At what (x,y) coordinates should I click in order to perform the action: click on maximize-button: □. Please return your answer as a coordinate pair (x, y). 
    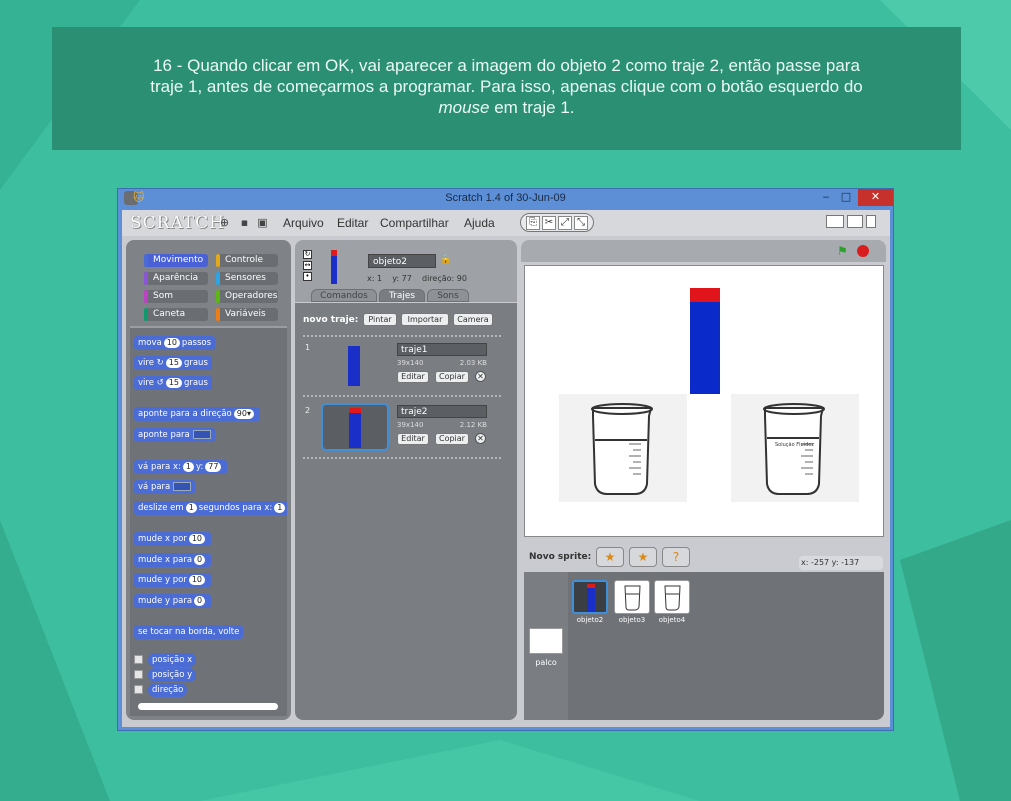
    Looking at the image, I should click on (846, 197).